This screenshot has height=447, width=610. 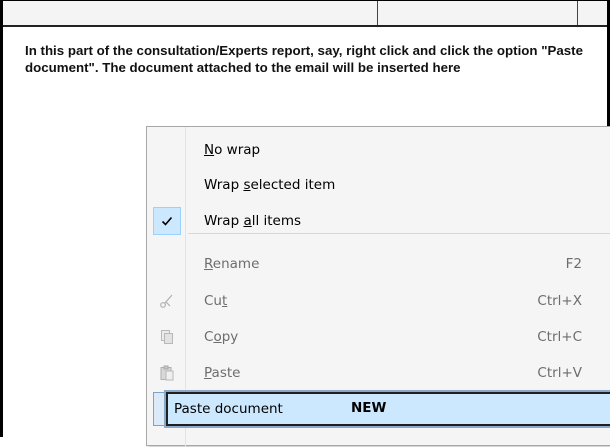 I want to click on menu-item-paste-document: Paste document NEW, so click(x=388, y=409).